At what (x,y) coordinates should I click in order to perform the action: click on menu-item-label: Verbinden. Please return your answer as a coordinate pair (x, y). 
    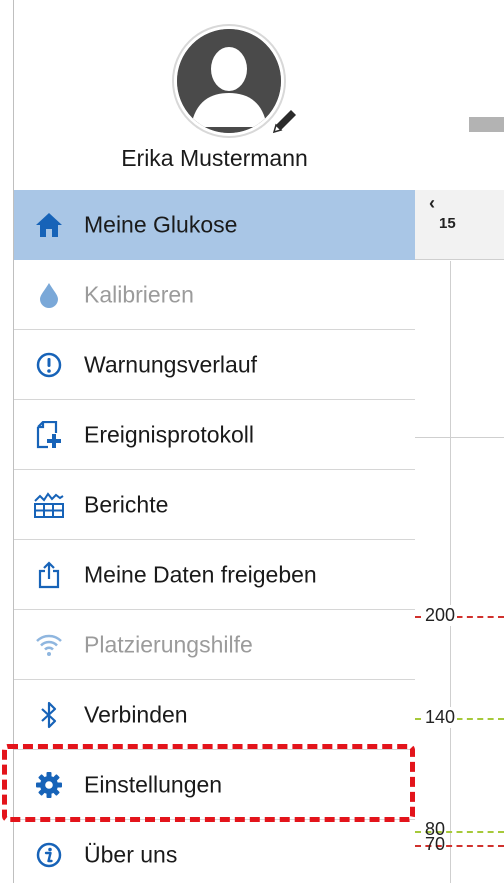
    Looking at the image, I should click on (136, 714).